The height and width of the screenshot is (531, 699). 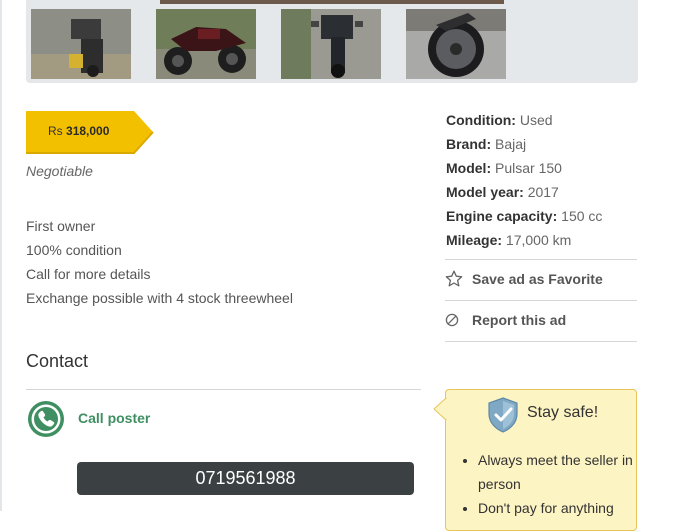 What do you see at coordinates (332, 2) in the screenshot?
I see `main-image-edge` at bounding box center [332, 2].